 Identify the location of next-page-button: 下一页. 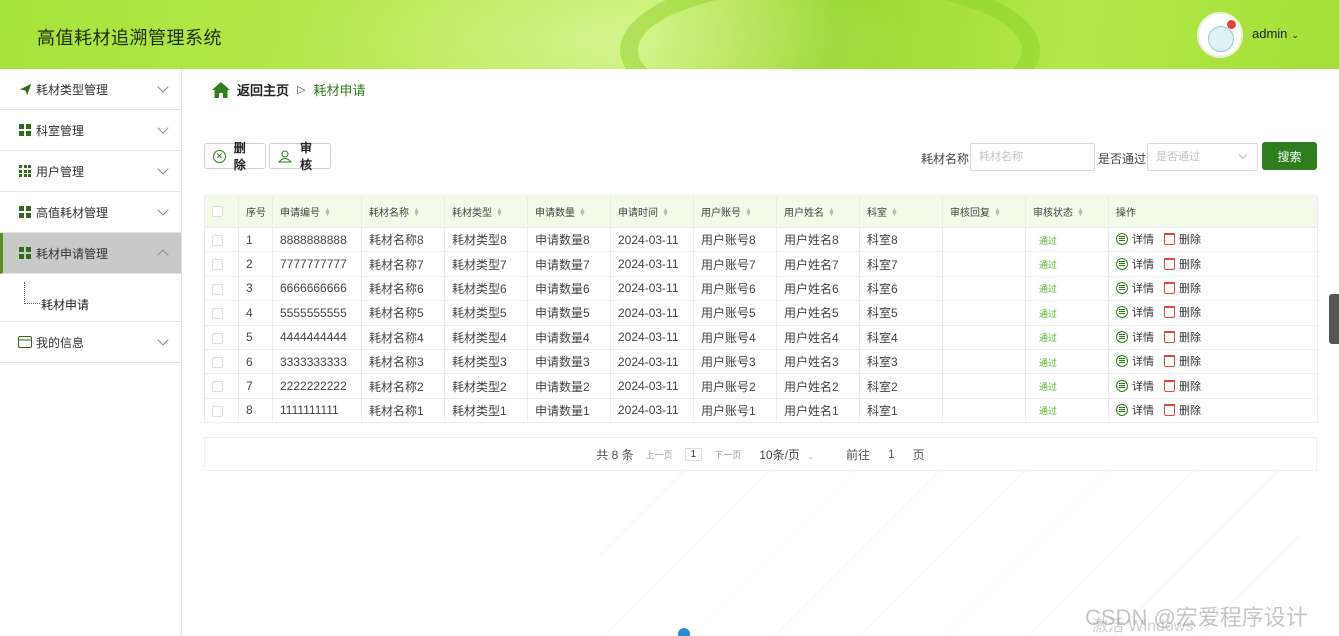
(727, 454).